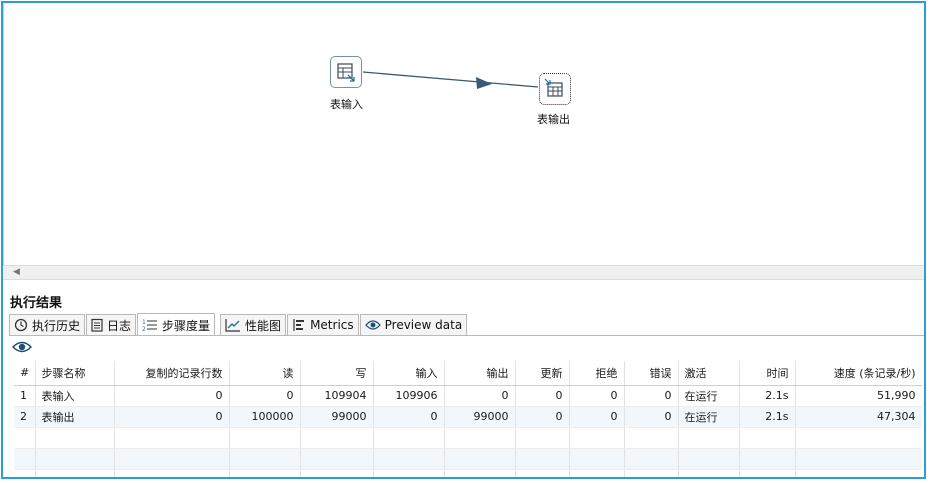 This screenshot has width=931, height=483. I want to click on column-header: 错误, so click(651, 373).